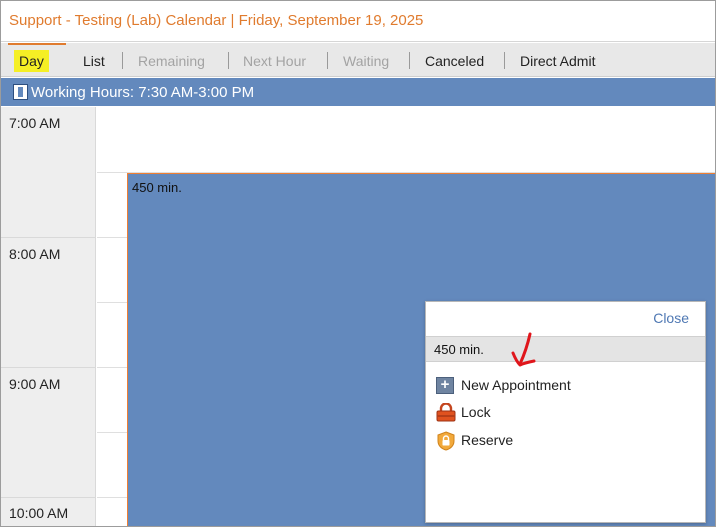  Describe the element at coordinates (446, 441) in the screenshot. I see `reserve-shield-icon` at that location.